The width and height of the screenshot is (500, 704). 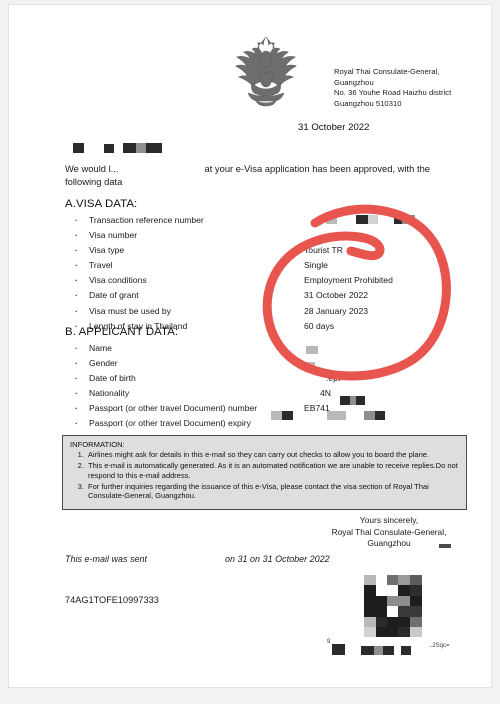 I want to click on thai-garuda-emblem, so click(x=266, y=71).